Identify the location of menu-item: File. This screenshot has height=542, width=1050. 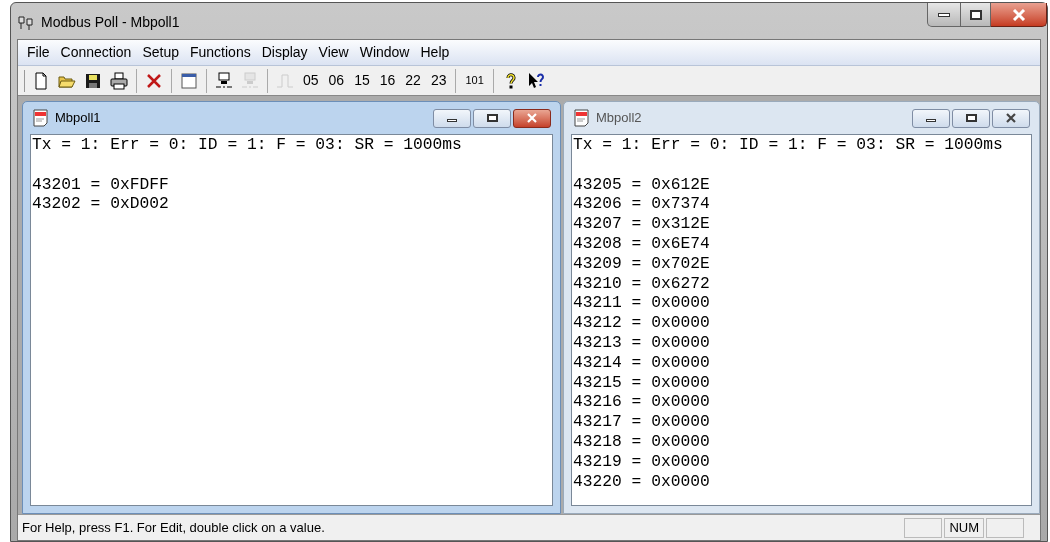
(38, 52).